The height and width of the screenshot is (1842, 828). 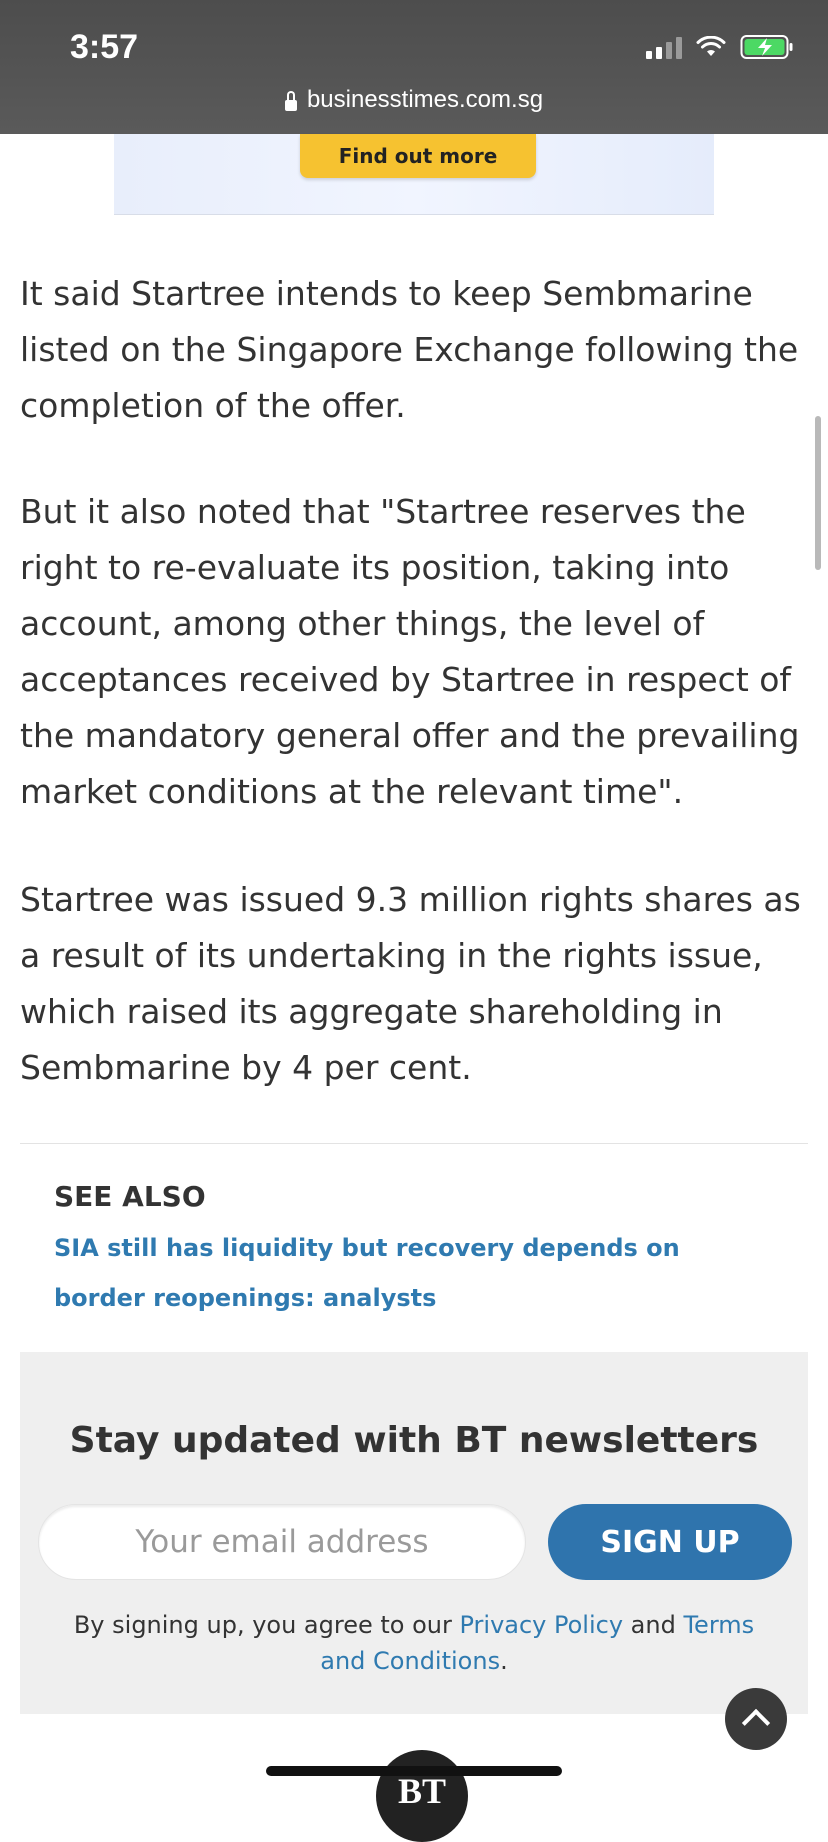 I want to click on sign-up-button: SIGN UP, so click(x=670, y=1542).